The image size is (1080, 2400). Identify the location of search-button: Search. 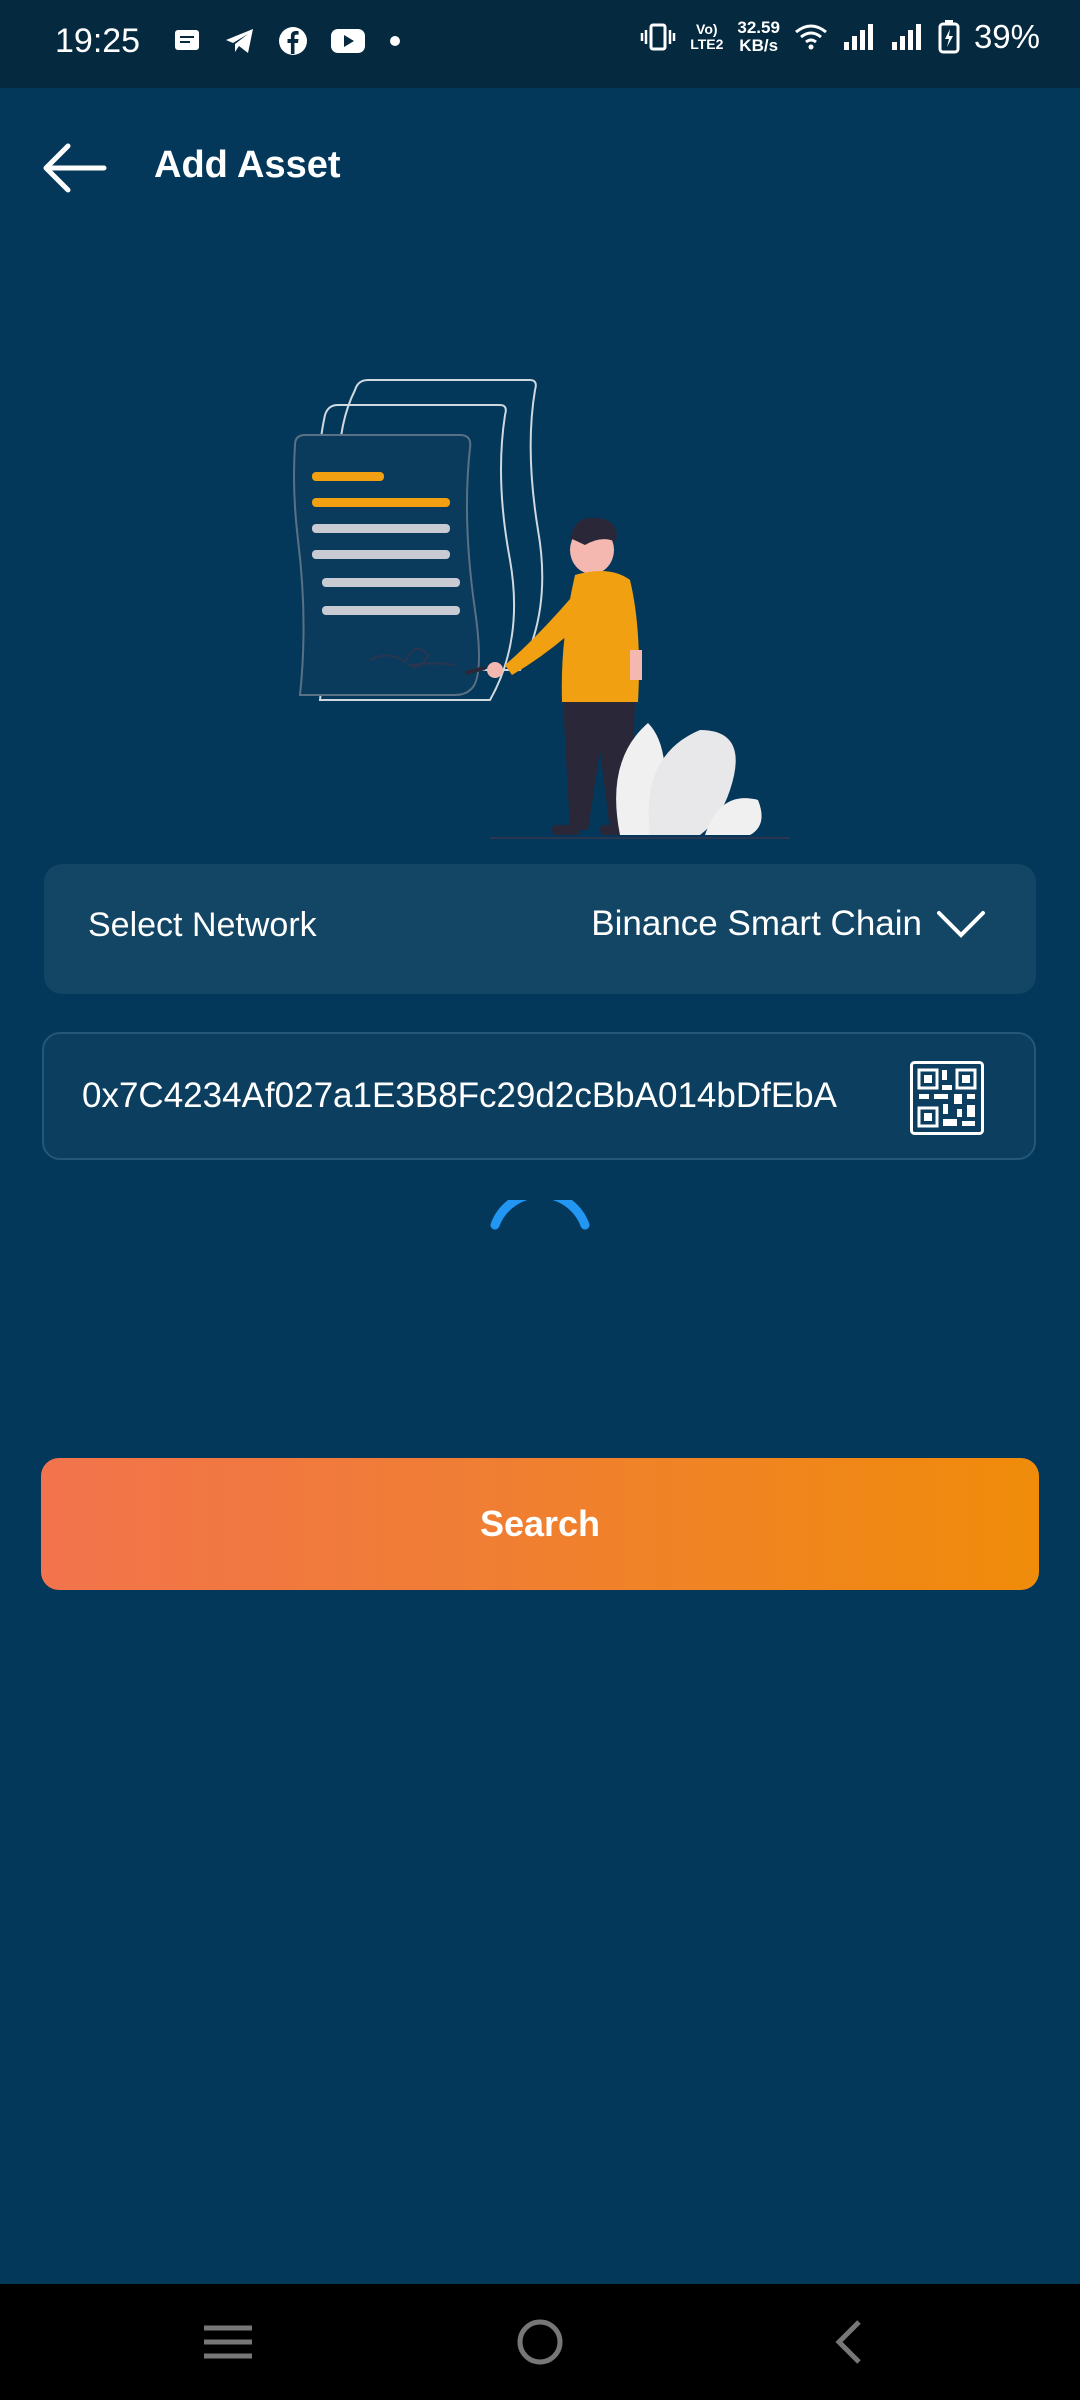
(540, 1524).